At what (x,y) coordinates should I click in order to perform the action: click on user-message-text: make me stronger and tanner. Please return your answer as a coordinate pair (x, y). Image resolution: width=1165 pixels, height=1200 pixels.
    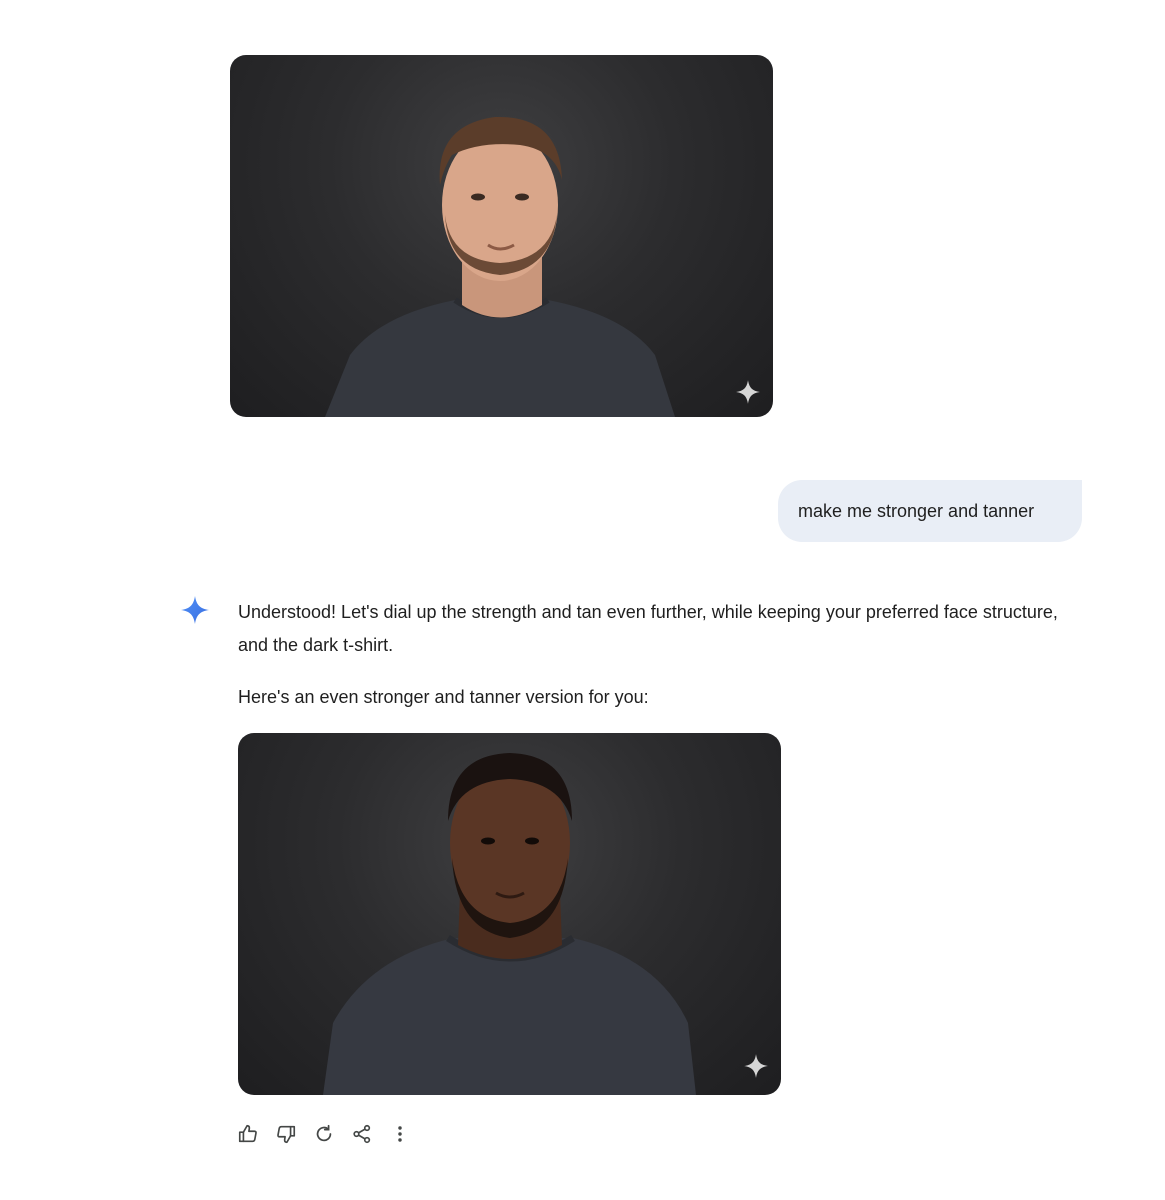
    Looking at the image, I should click on (916, 510).